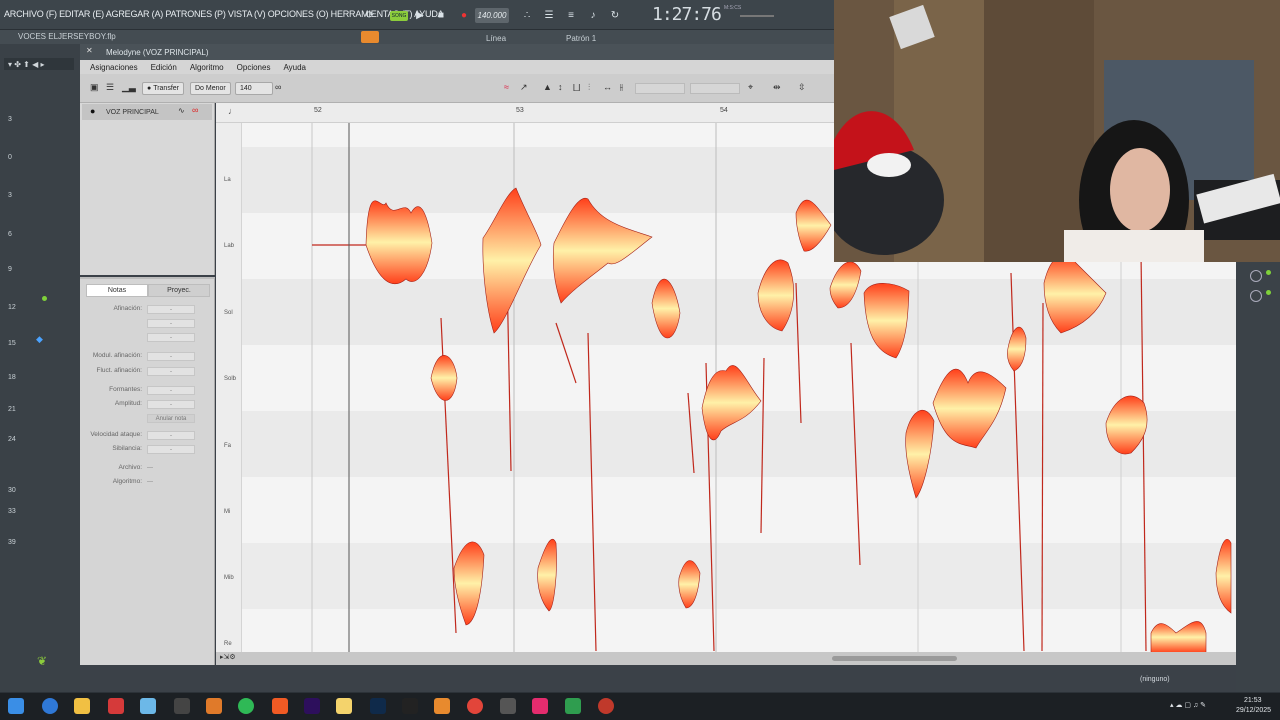 The height and width of the screenshot is (720, 1280). Describe the element at coordinates (232, 111) in the screenshot. I see `metronome-icon: ♩` at that location.